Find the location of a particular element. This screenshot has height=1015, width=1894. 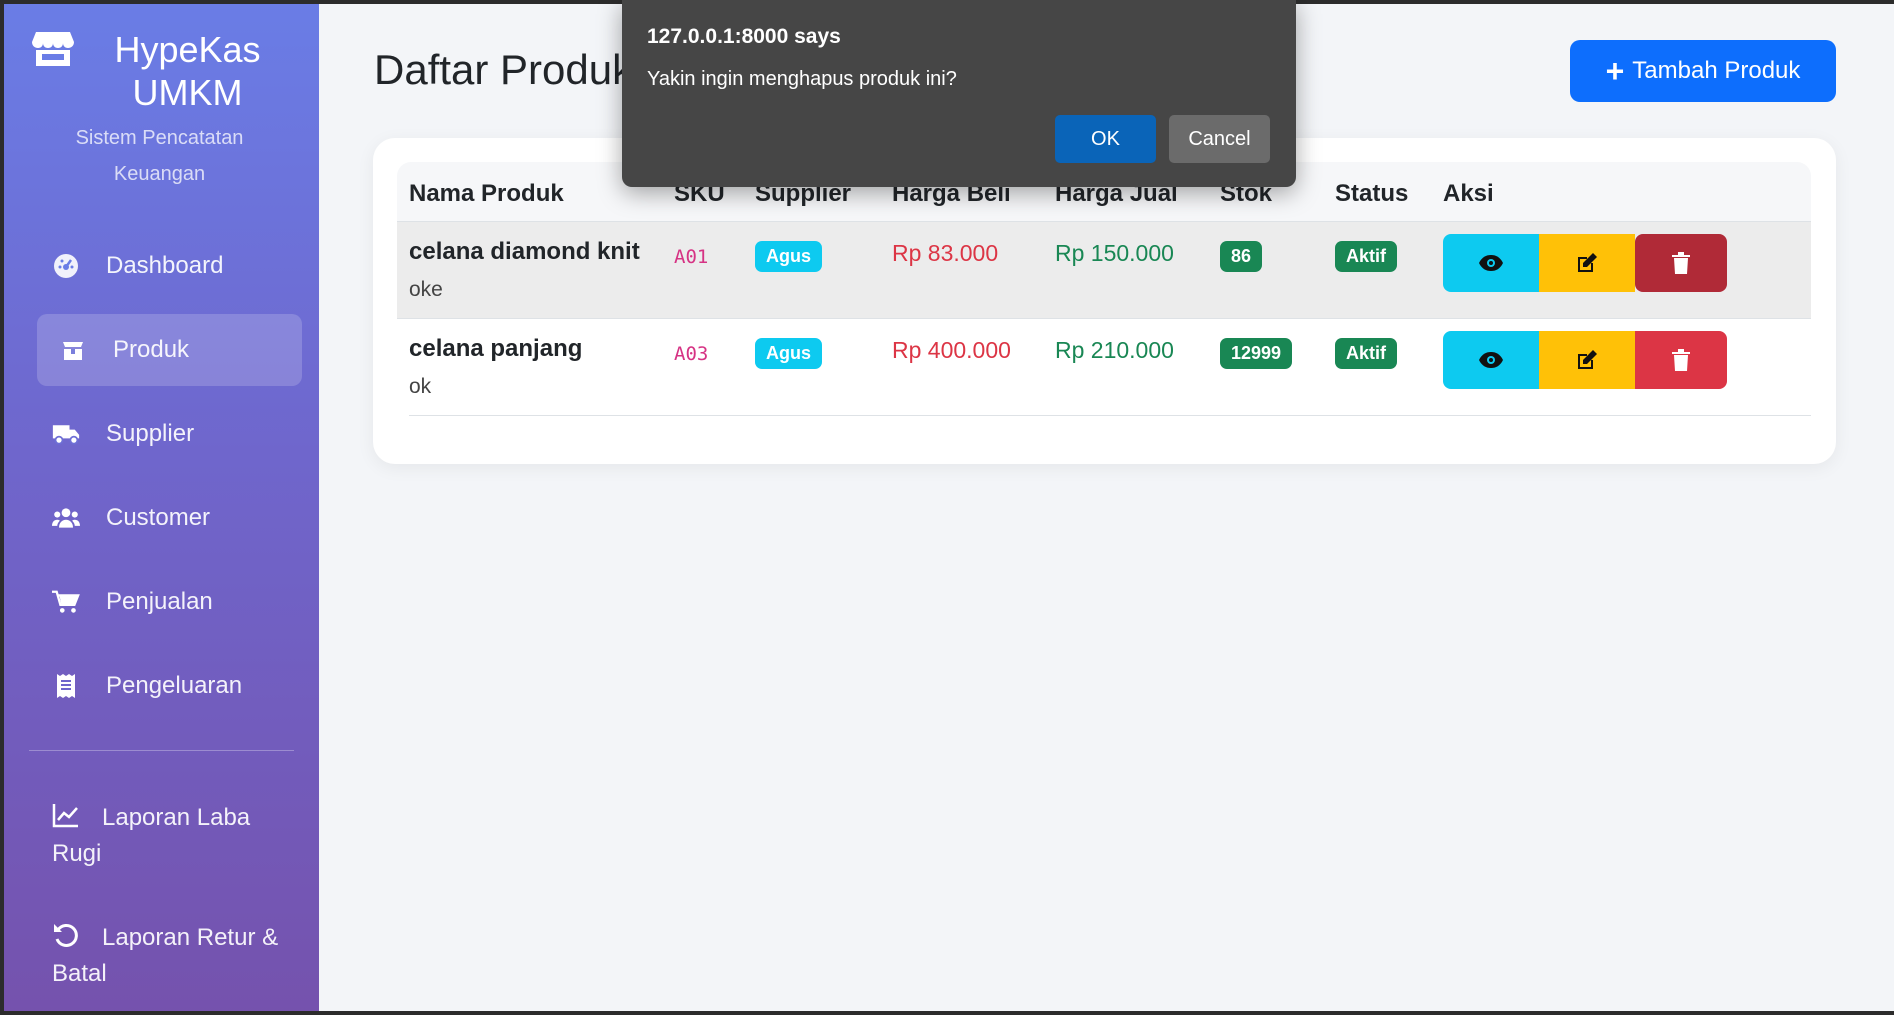

users-icon is located at coordinates (66, 518).